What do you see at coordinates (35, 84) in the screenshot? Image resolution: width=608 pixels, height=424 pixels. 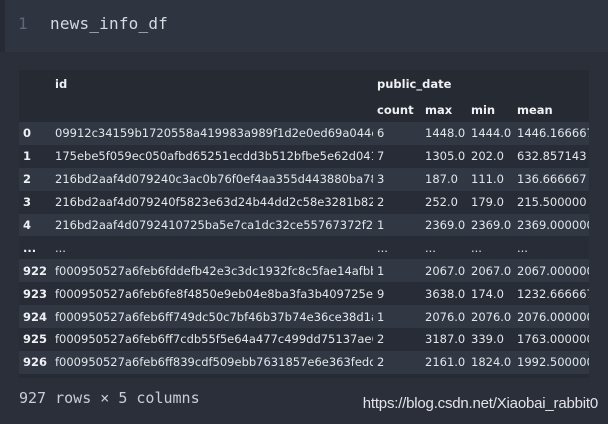 I see `index-header-top` at bounding box center [35, 84].